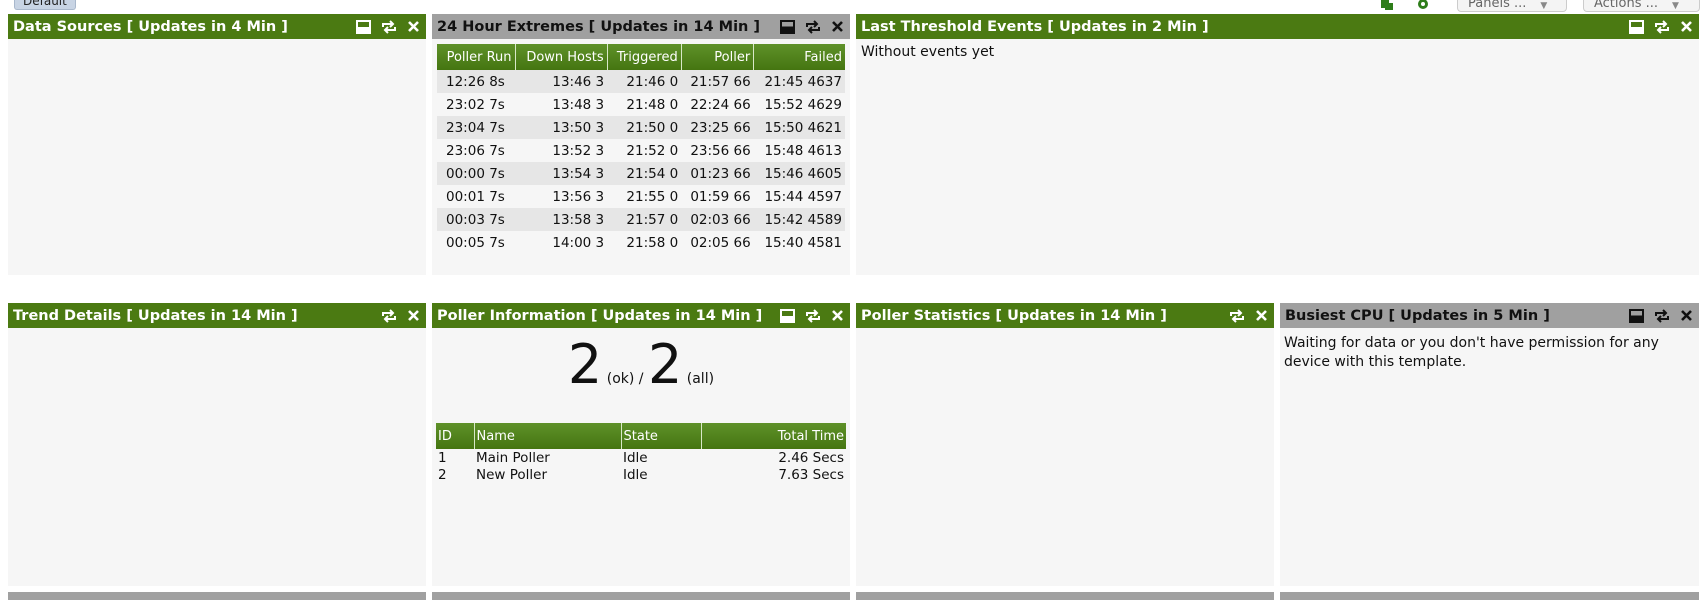 The height and width of the screenshot is (600, 1700). What do you see at coordinates (644, 104) in the screenshot?
I see `table-row: 23:02 7s 13:48 3 21:48 0 22:24 66 15:52 4629` at bounding box center [644, 104].